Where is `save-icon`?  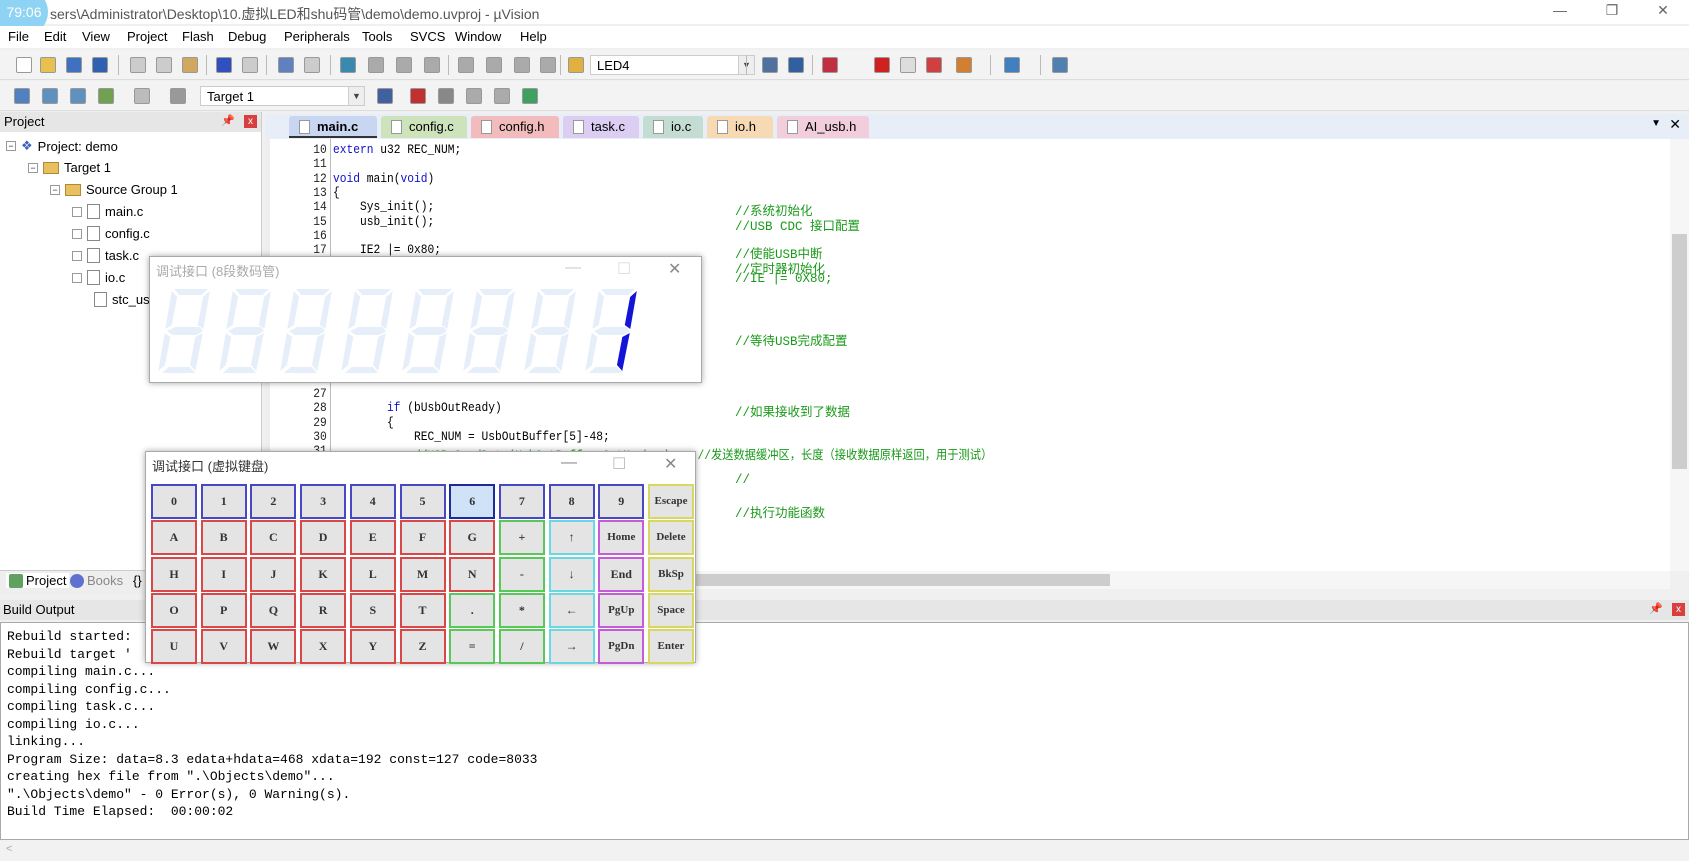 save-icon is located at coordinates (74, 65).